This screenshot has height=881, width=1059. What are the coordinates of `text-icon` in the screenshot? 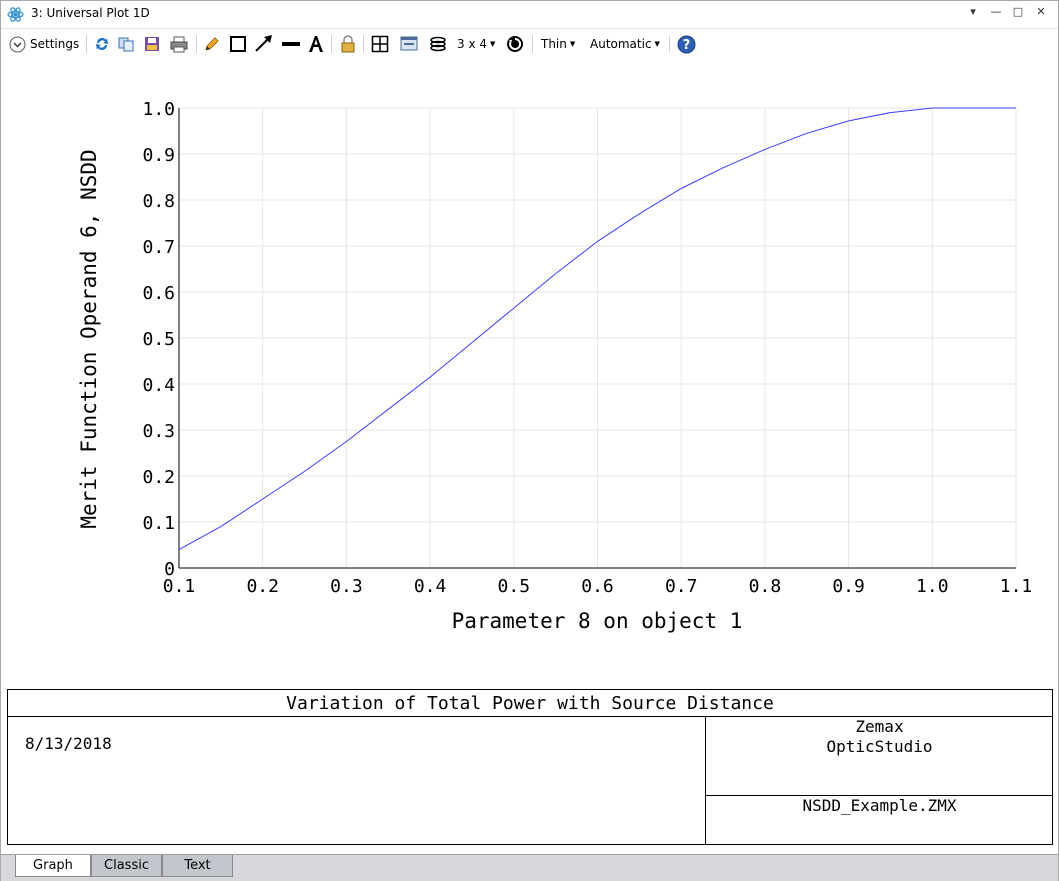 It's located at (316, 44).